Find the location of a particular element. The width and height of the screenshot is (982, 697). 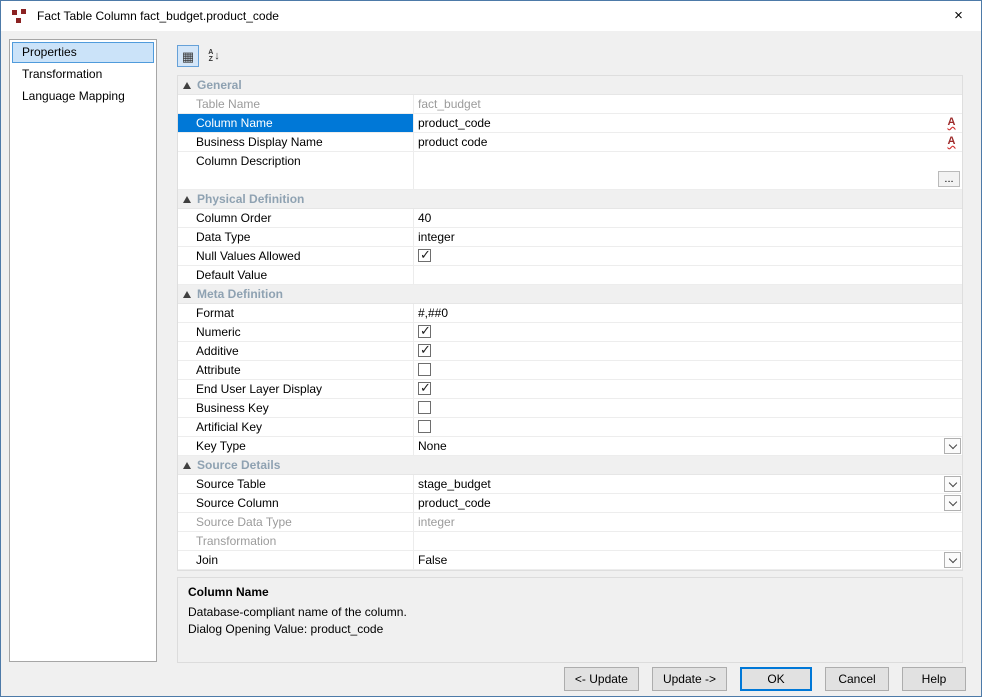

toolbar: ▦ A Z ↓ is located at coordinates (201, 56).